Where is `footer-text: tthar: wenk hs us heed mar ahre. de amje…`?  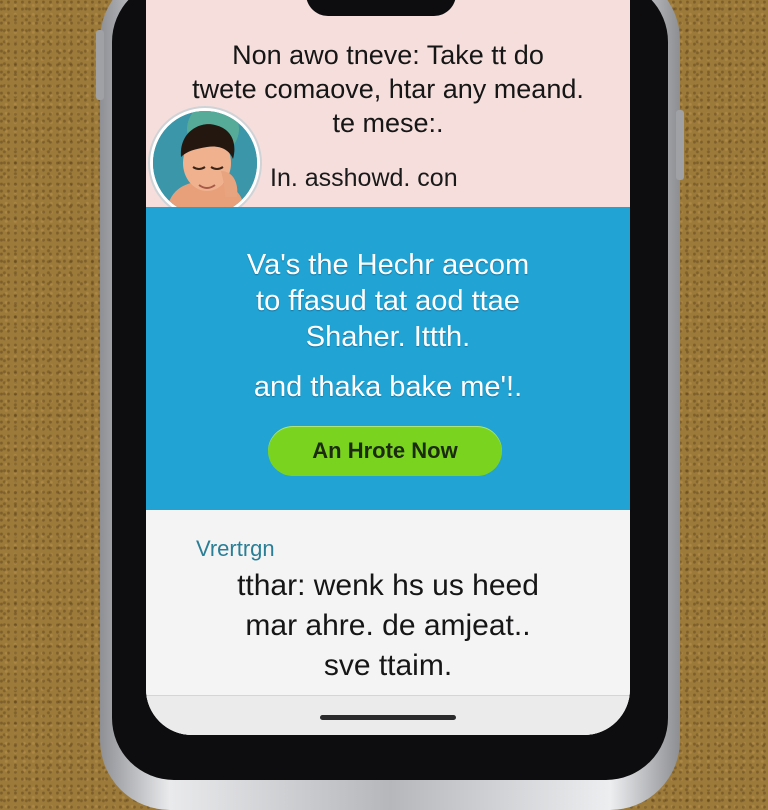
footer-text: tthar: wenk hs us heed mar ahre. de amje… is located at coordinates (388, 626).